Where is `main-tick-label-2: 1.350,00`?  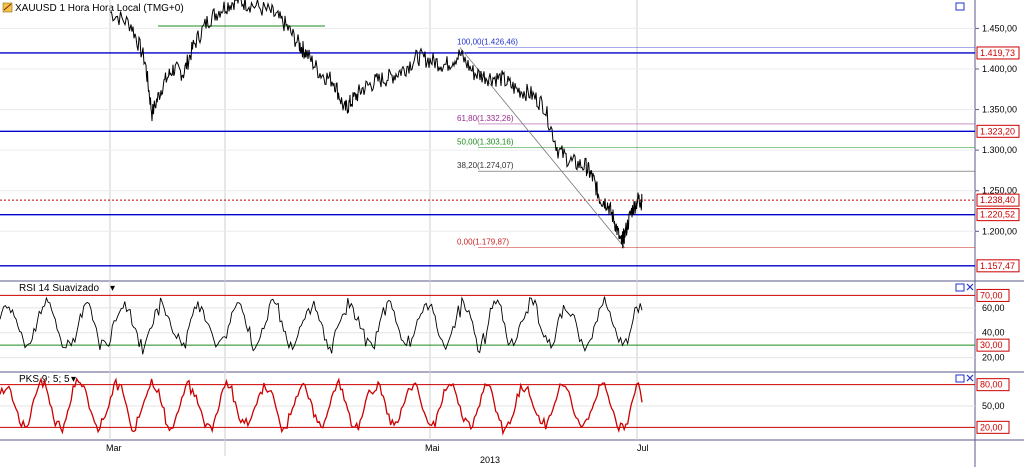 main-tick-label-2: 1.350,00 is located at coordinates (999, 110).